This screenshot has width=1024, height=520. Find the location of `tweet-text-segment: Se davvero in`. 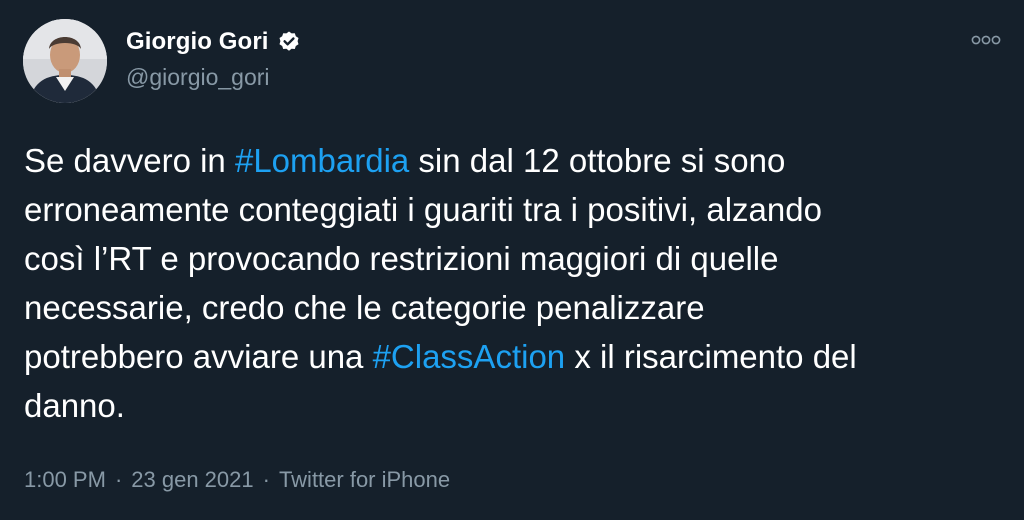

tweet-text-segment: Se davvero in is located at coordinates (129, 160).